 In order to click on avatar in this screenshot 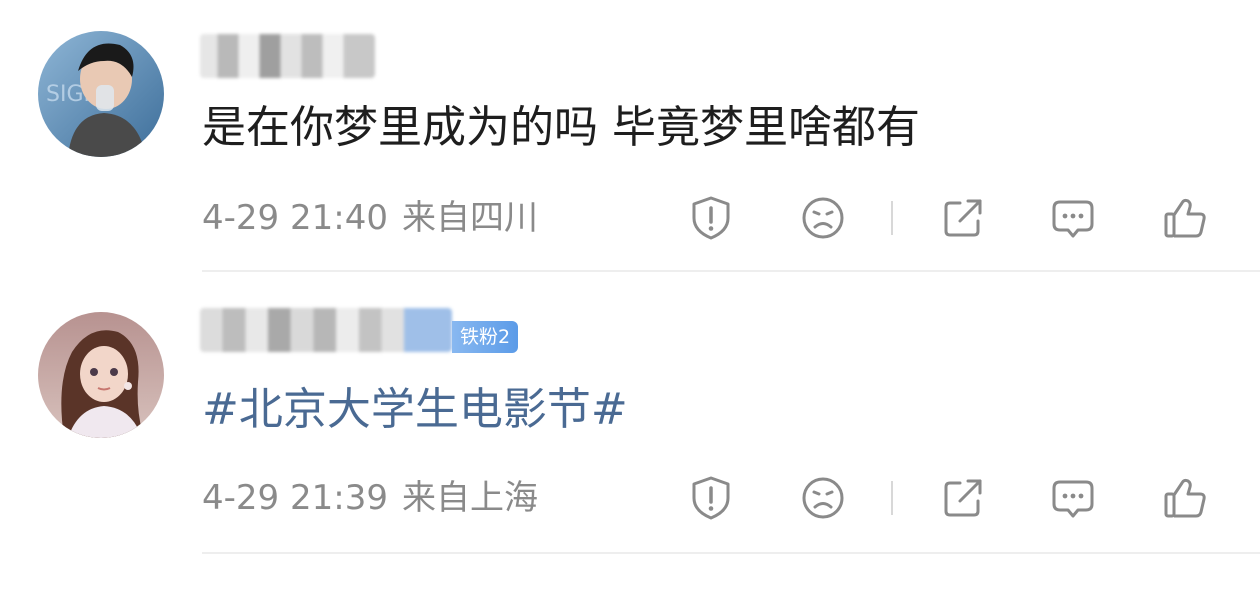, I will do `click(101, 375)`.